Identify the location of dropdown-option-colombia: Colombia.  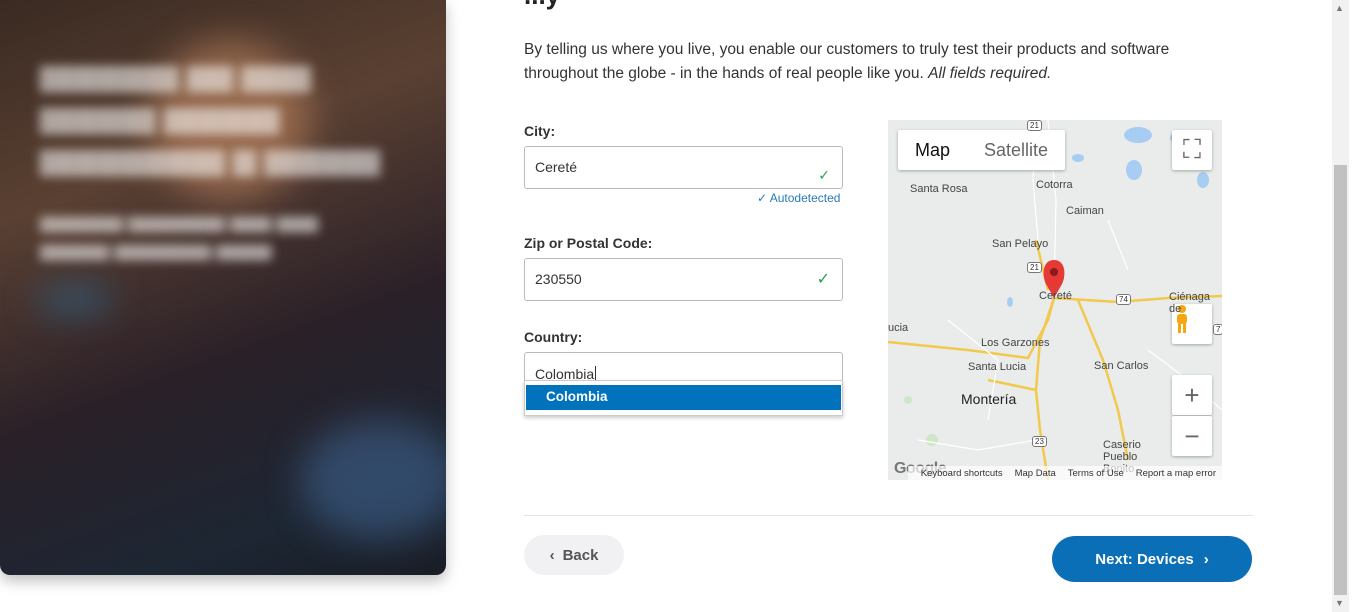
(683, 397).